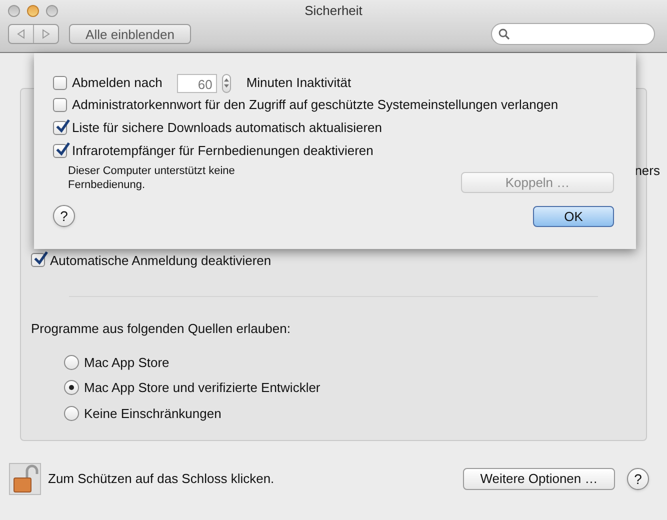 Image resolution: width=667 pixels, height=520 pixels. Describe the element at coordinates (227, 83) in the screenshot. I see `stepper-control` at that location.